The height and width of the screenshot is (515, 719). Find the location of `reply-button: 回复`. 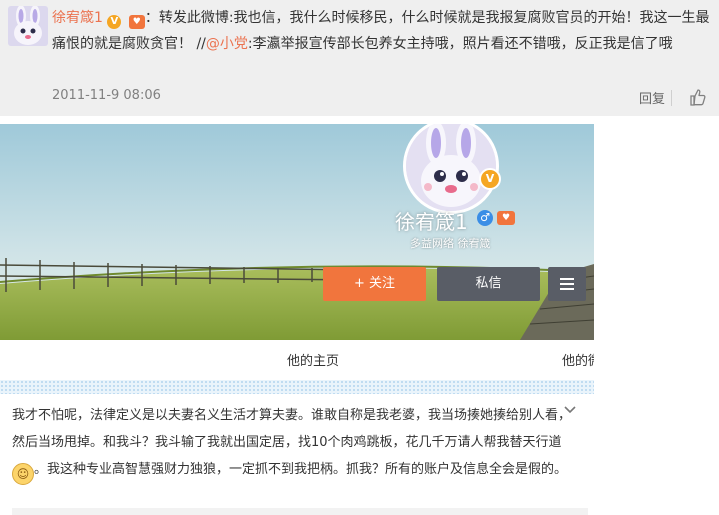

reply-button: 回复 is located at coordinates (652, 97).